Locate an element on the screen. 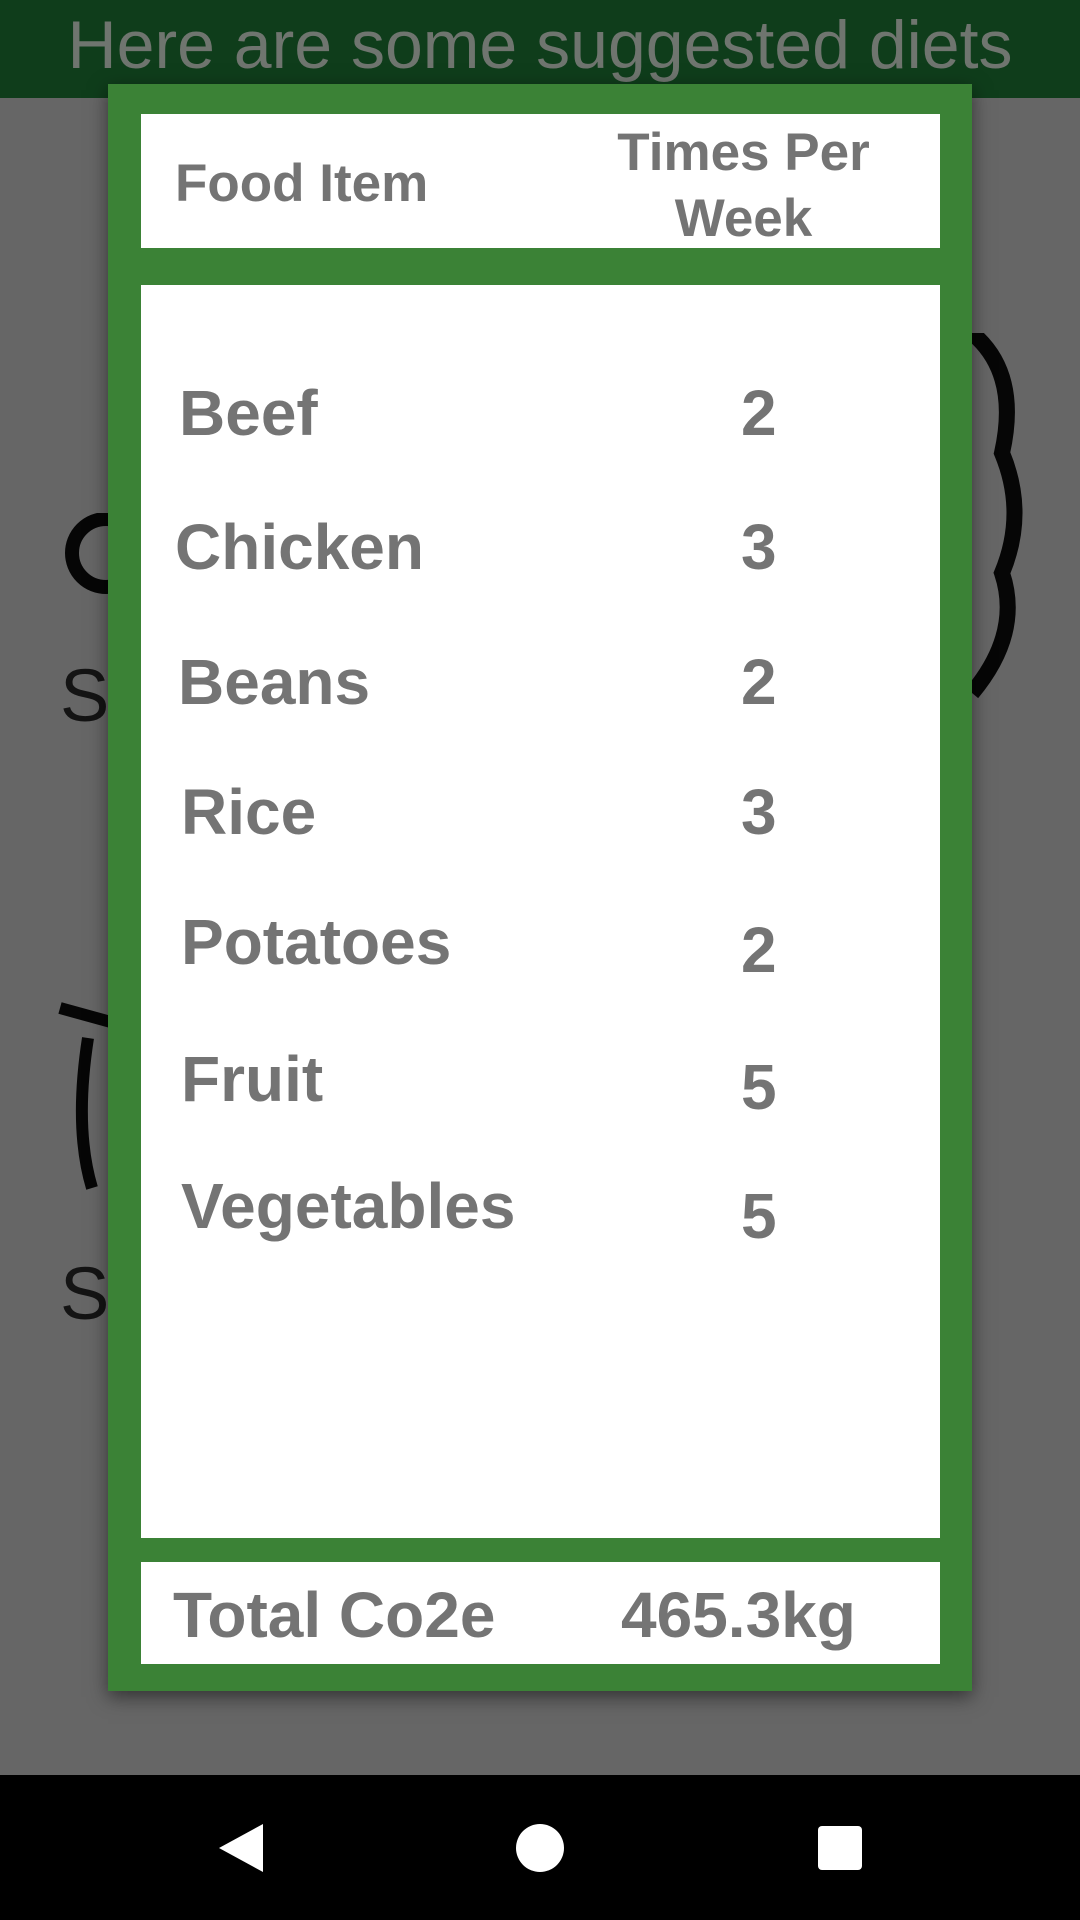  list-item: Beef 2 is located at coordinates (540, 412).